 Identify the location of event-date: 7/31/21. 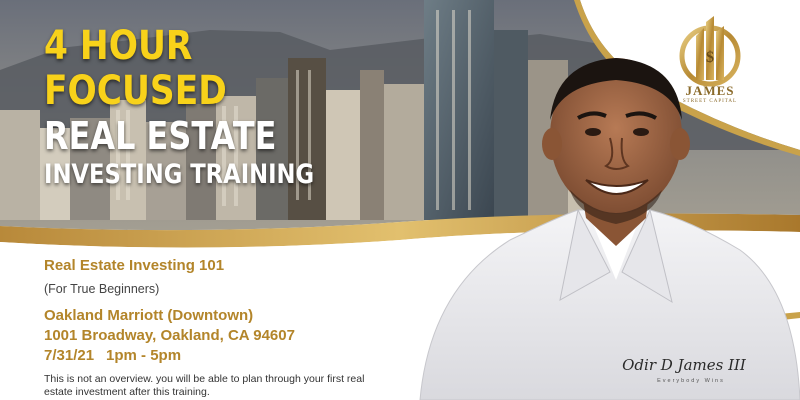
(69, 355).